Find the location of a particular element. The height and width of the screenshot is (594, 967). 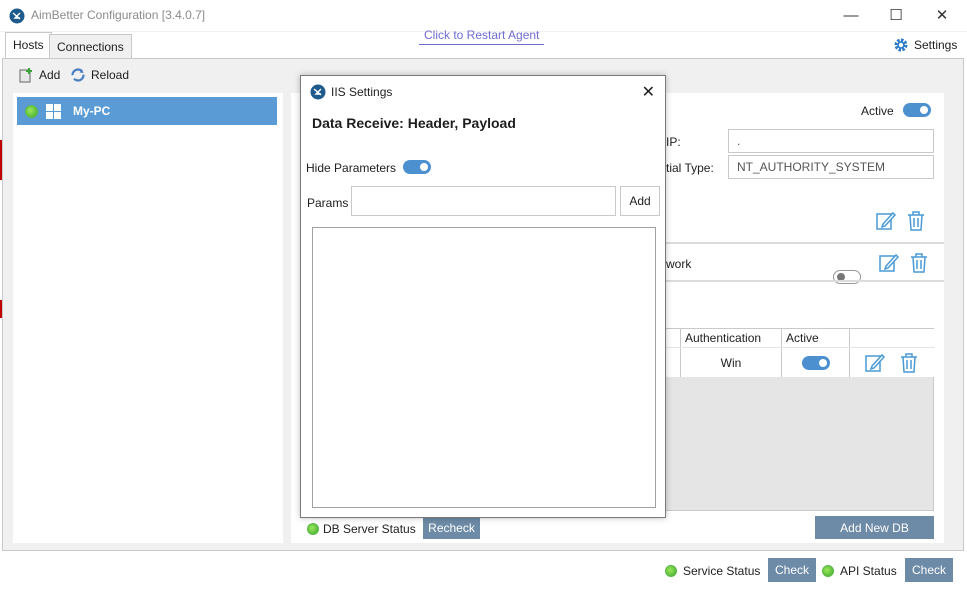

grid-cell is located at coordinates (672, 362).